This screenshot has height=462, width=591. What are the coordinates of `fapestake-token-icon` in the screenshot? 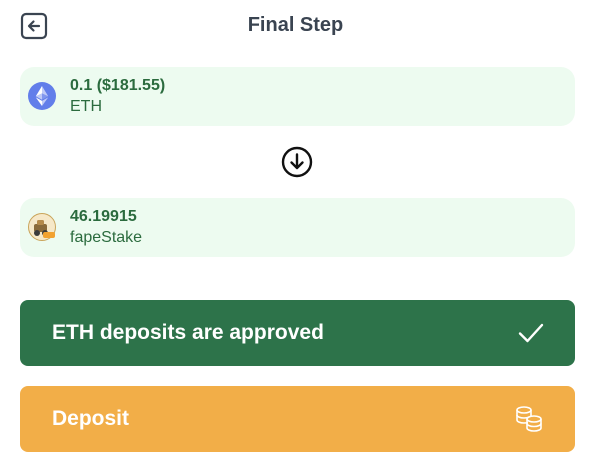 It's located at (42, 227).